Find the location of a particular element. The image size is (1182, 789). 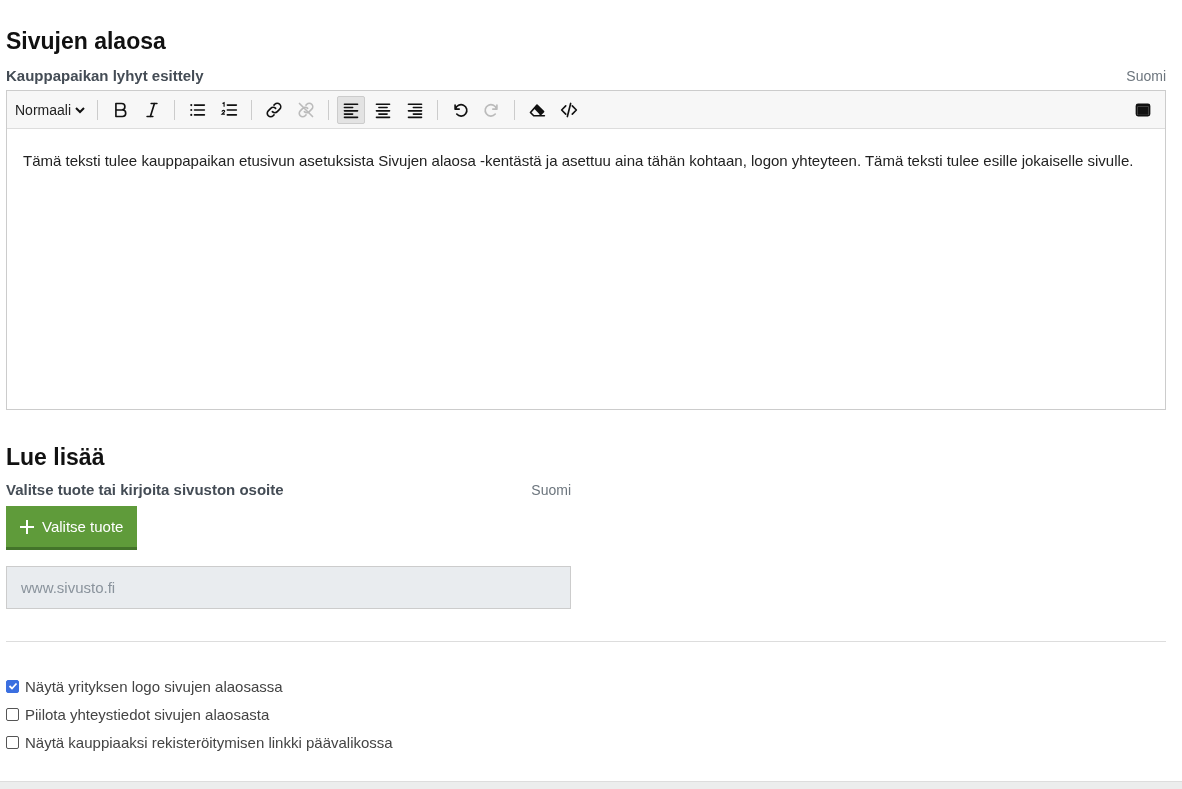

align-left-button is located at coordinates (351, 109).